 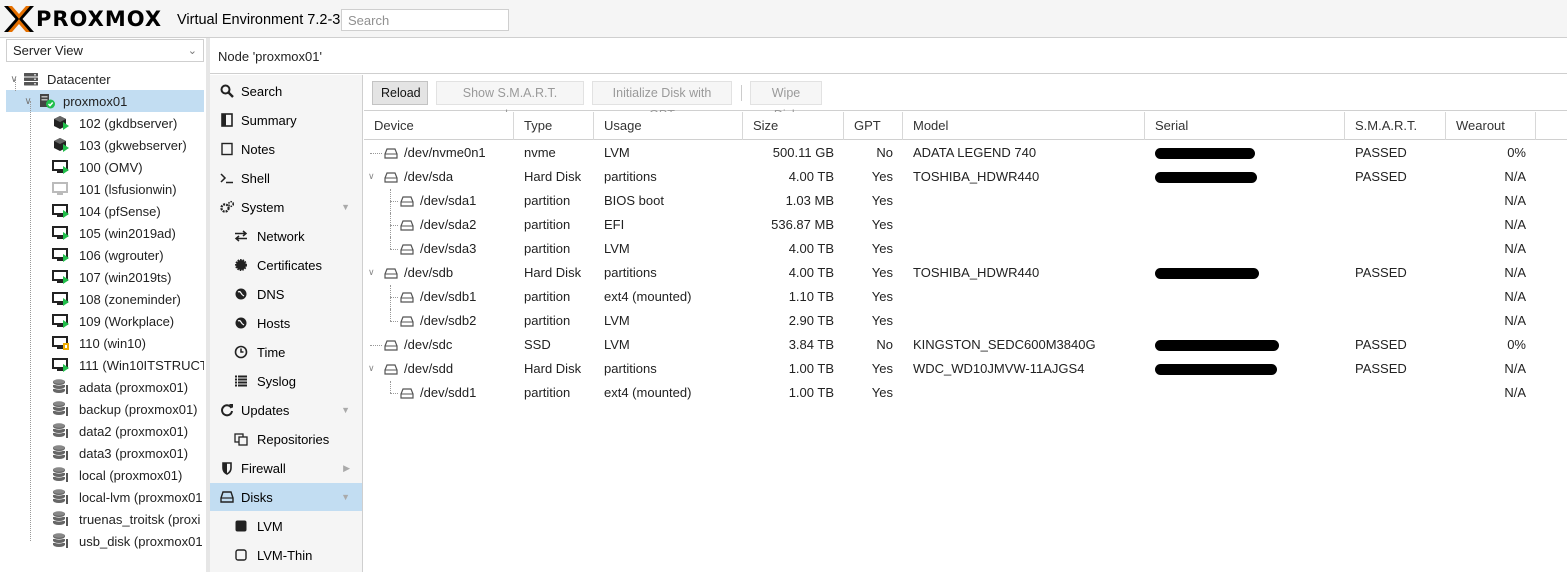 What do you see at coordinates (286, 120) in the screenshot?
I see `menu-item-summary: Summary` at bounding box center [286, 120].